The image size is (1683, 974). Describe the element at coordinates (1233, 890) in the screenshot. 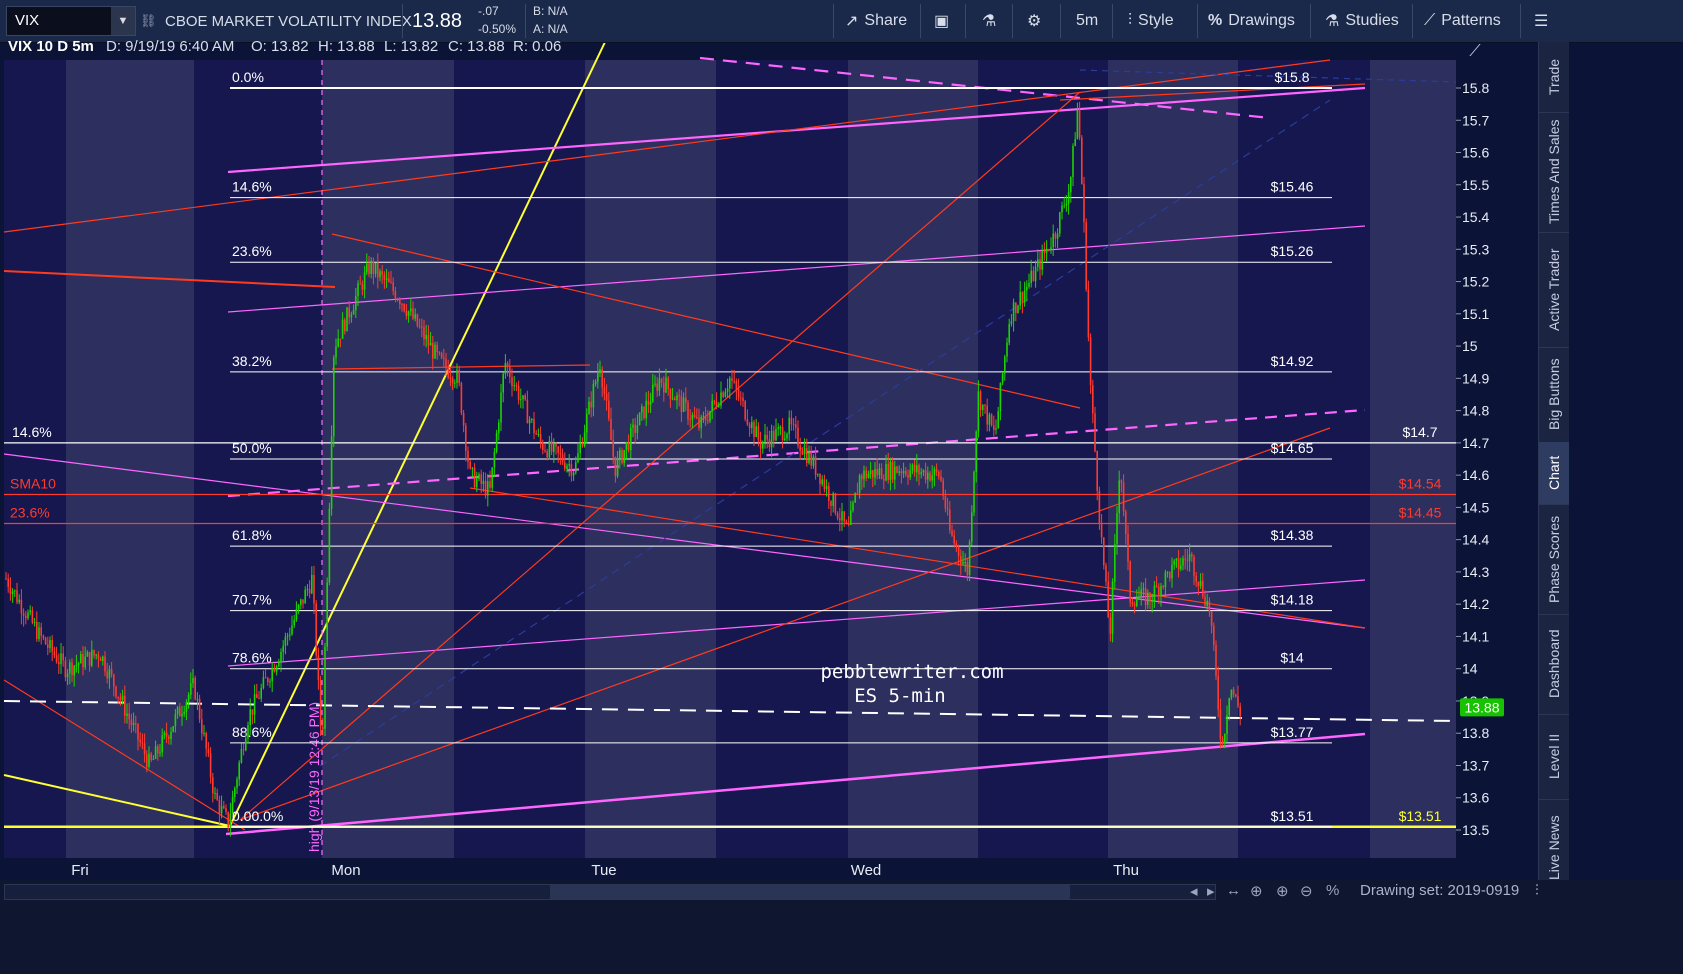

I see `pan-icon: ↔` at that location.